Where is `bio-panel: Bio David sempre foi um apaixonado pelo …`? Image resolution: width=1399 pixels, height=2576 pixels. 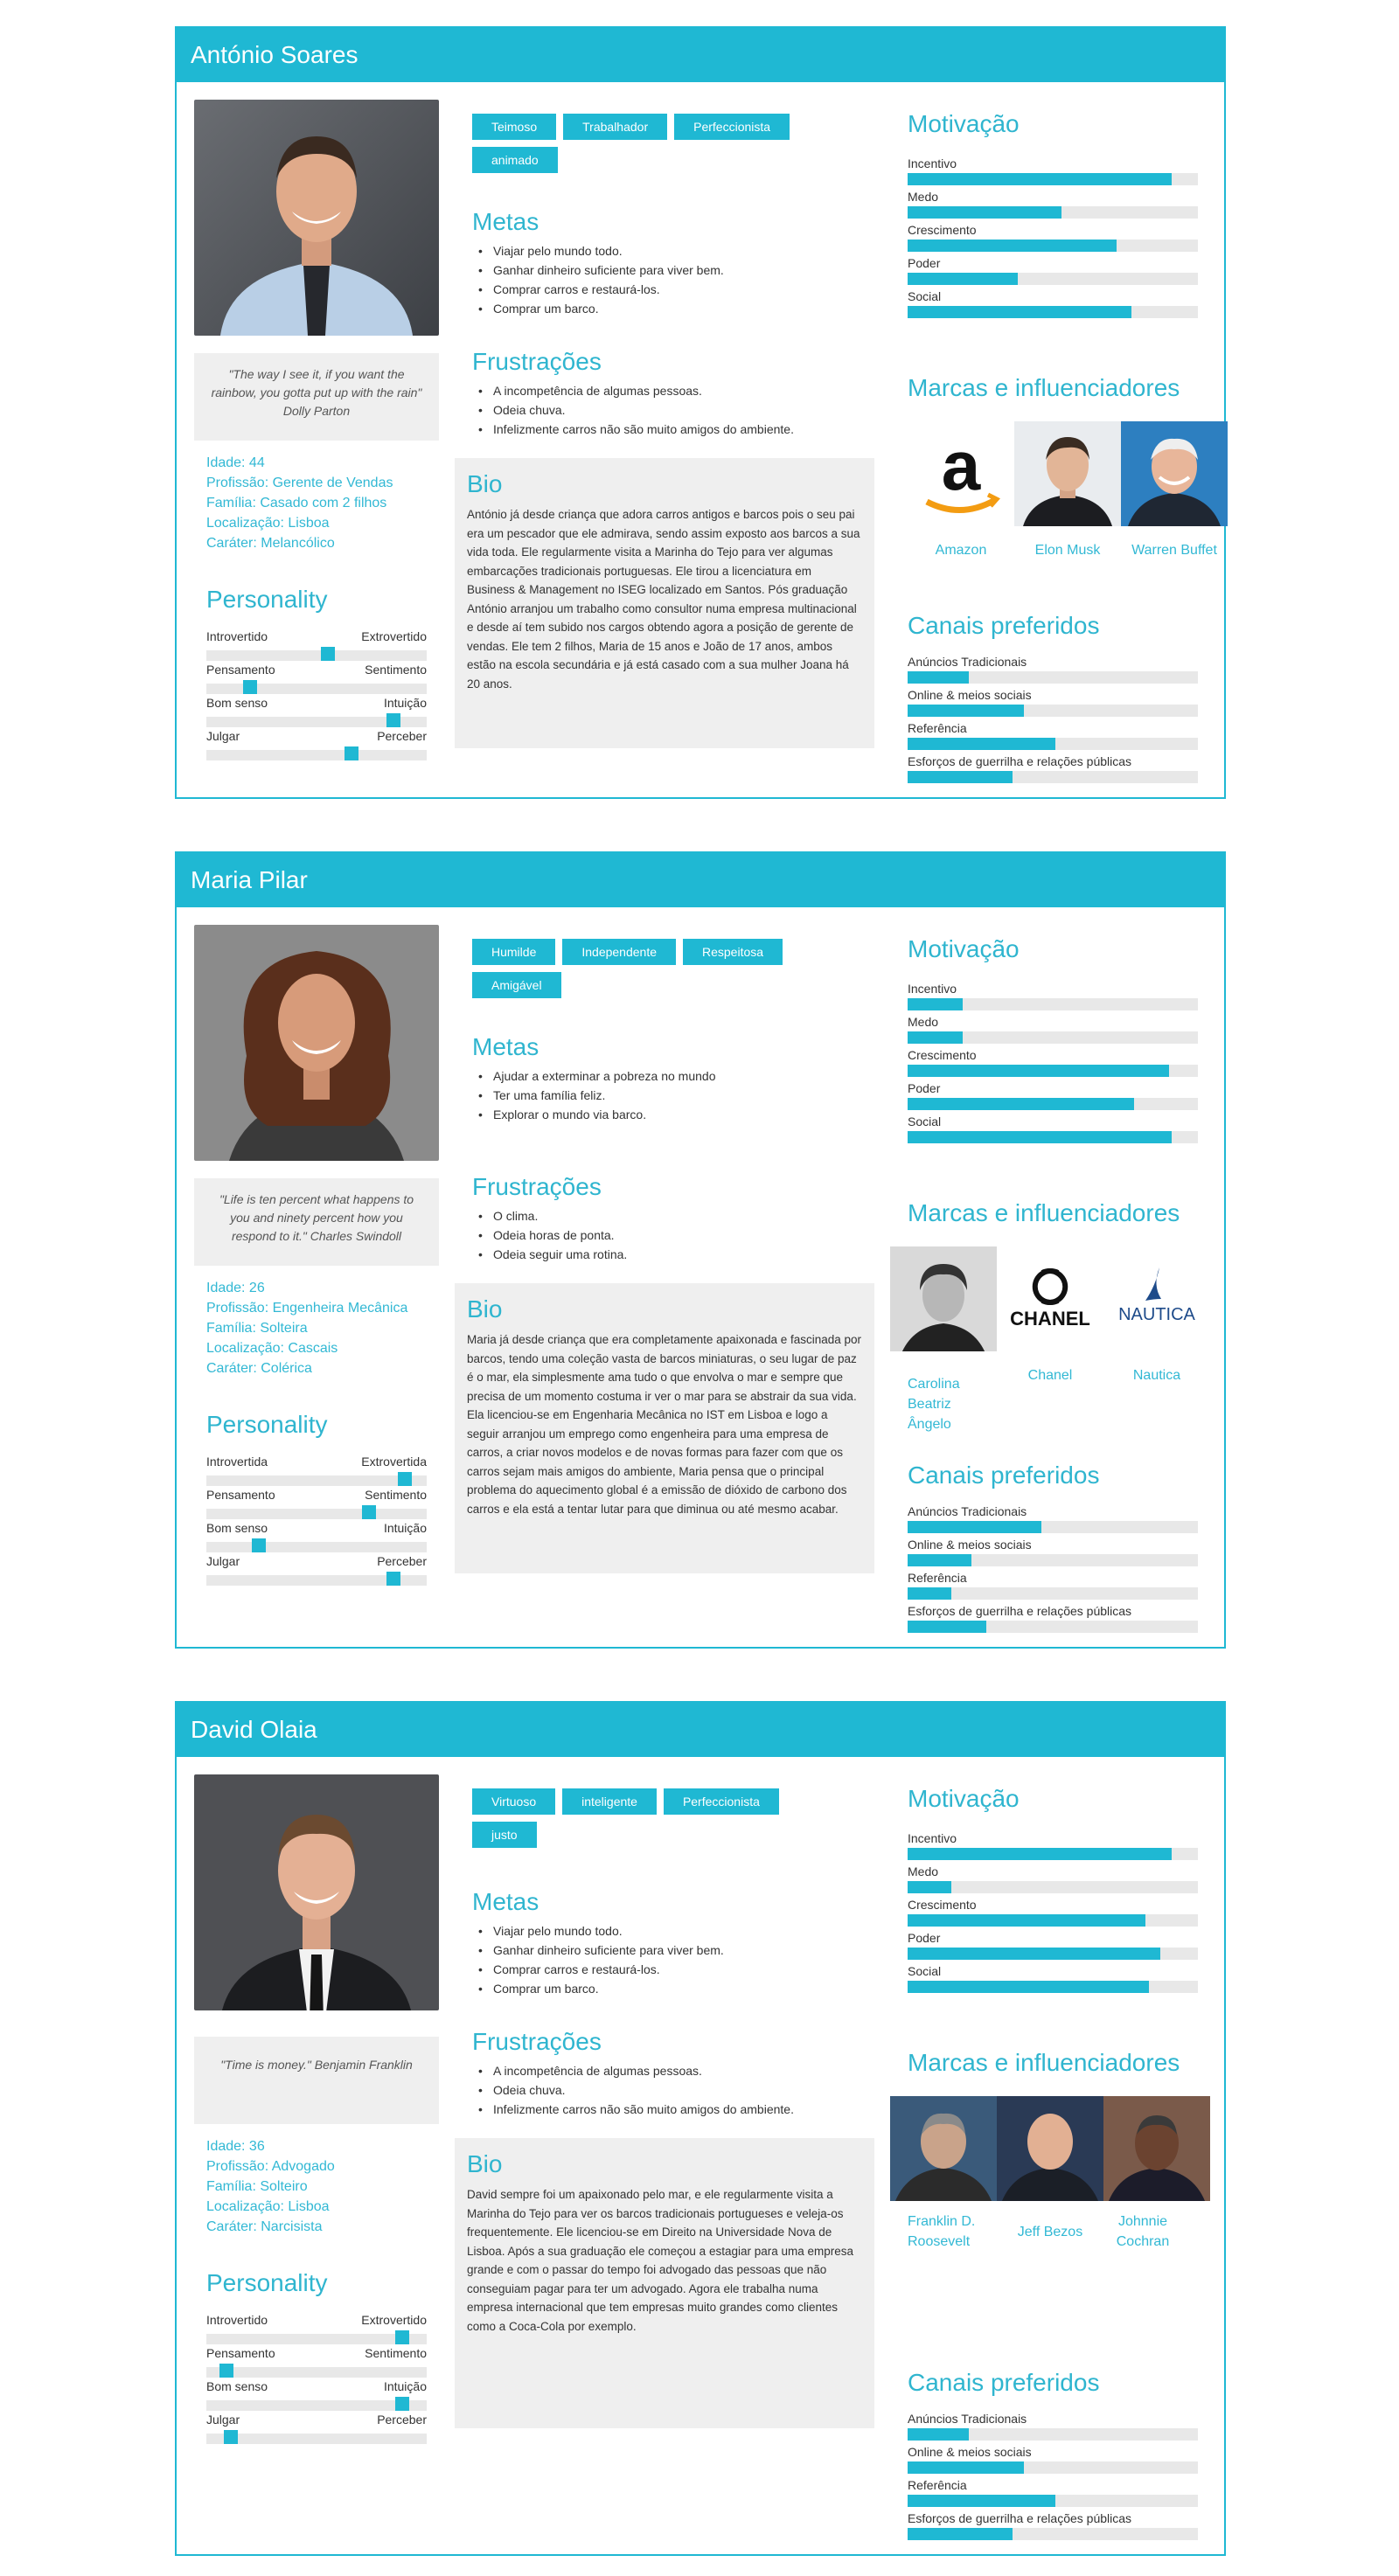
bio-panel: Bio David sempre foi um apaixonado pelo … is located at coordinates (664, 2283).